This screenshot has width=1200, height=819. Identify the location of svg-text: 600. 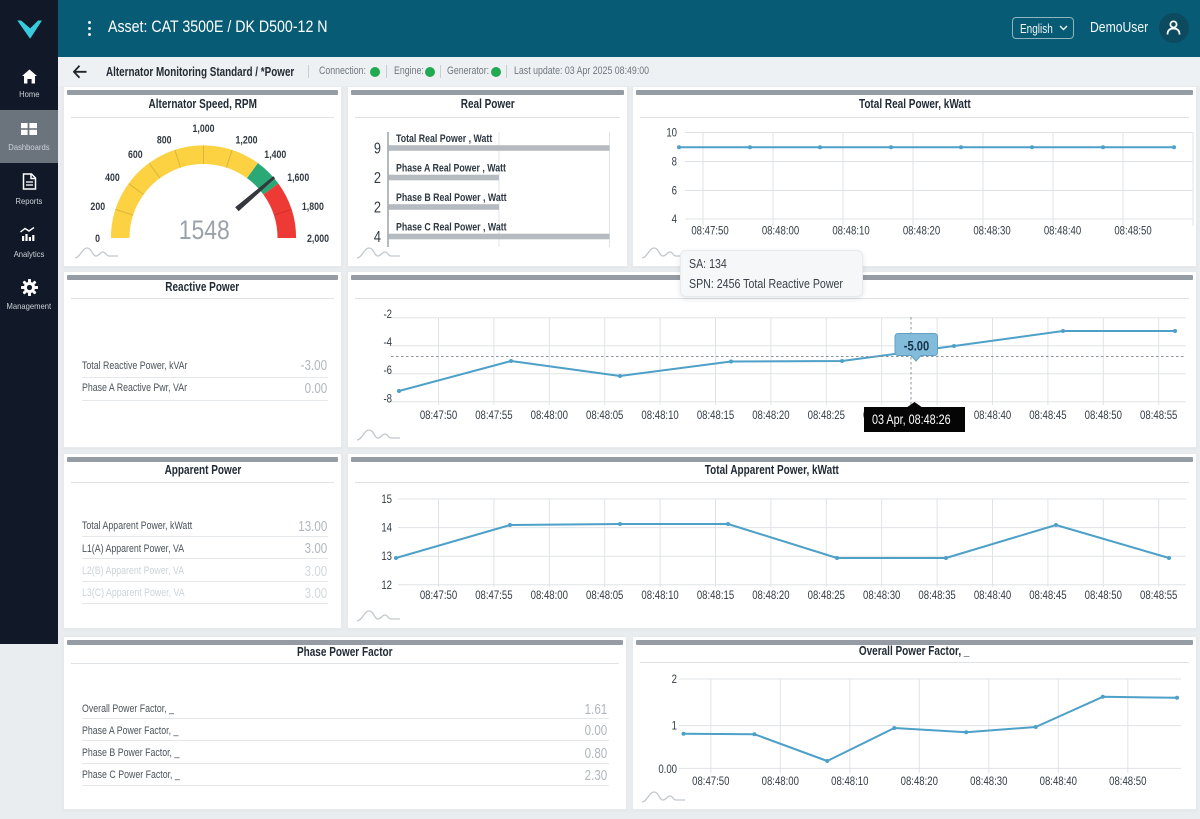
(135, 155).